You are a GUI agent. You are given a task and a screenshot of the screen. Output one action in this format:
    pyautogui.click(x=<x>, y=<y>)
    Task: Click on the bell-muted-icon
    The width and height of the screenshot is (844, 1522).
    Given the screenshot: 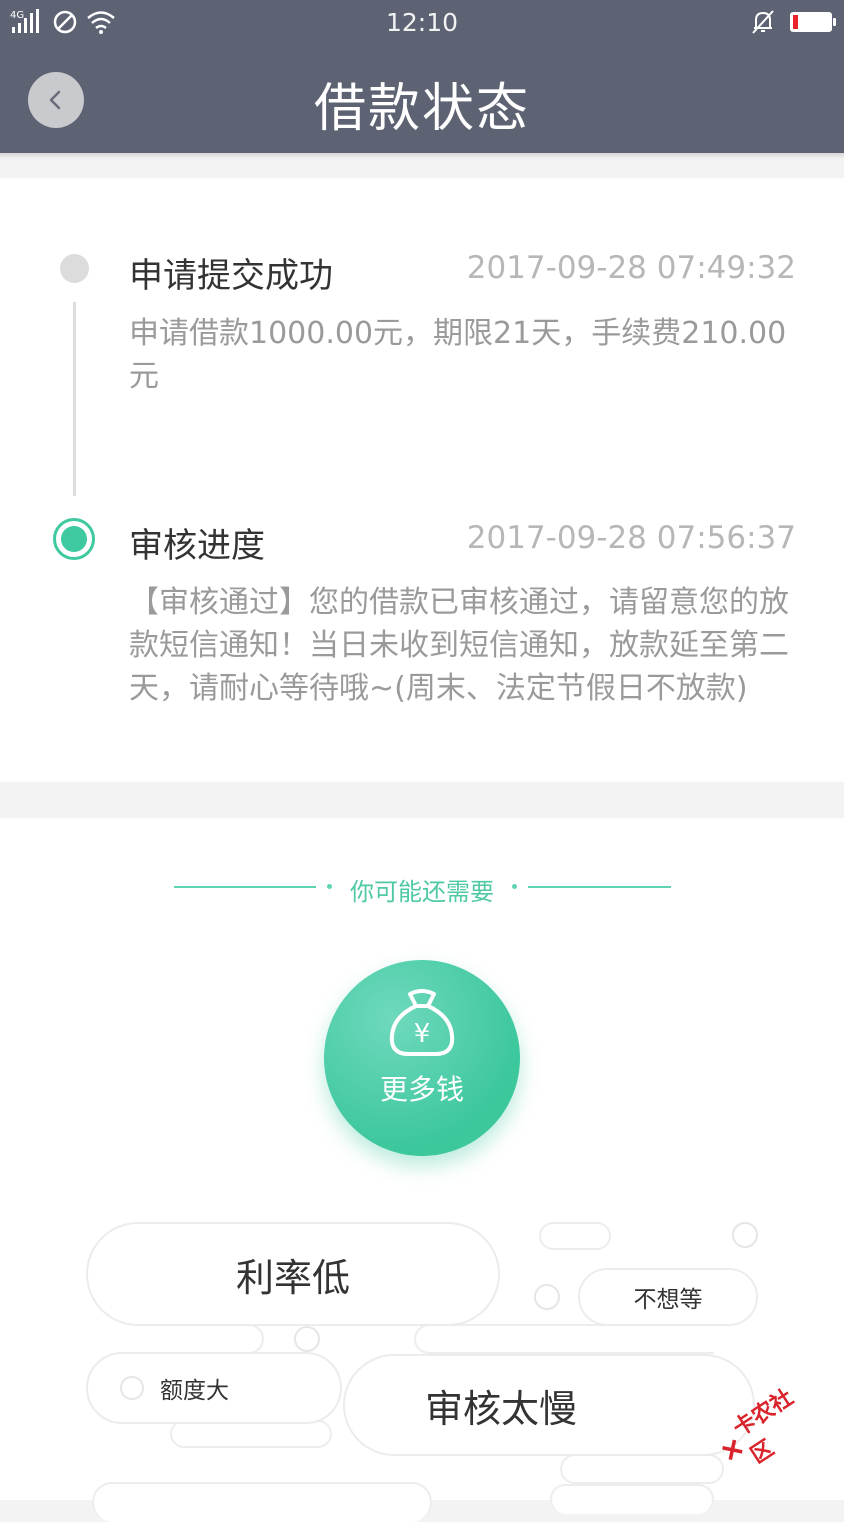 What is the action you would take?
    pyautogui.click(x=763, y=22)
    